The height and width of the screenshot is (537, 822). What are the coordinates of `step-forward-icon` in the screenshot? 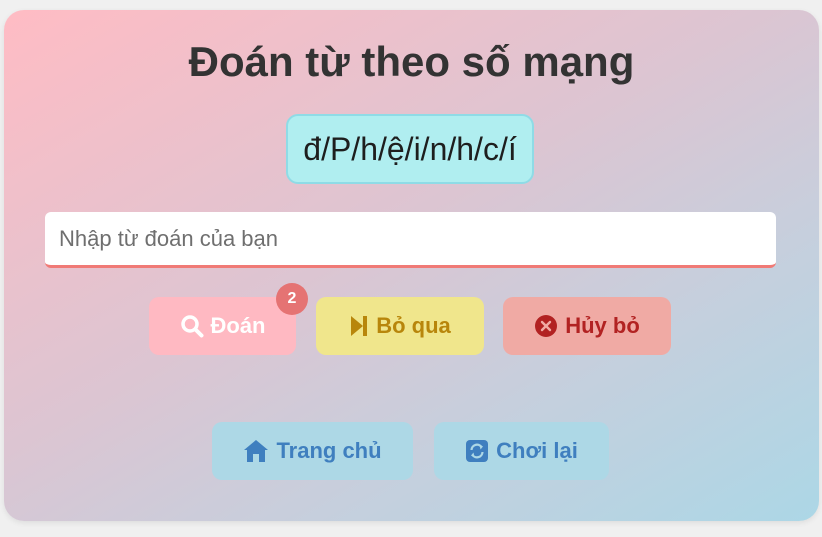 It's located at (359, 326).